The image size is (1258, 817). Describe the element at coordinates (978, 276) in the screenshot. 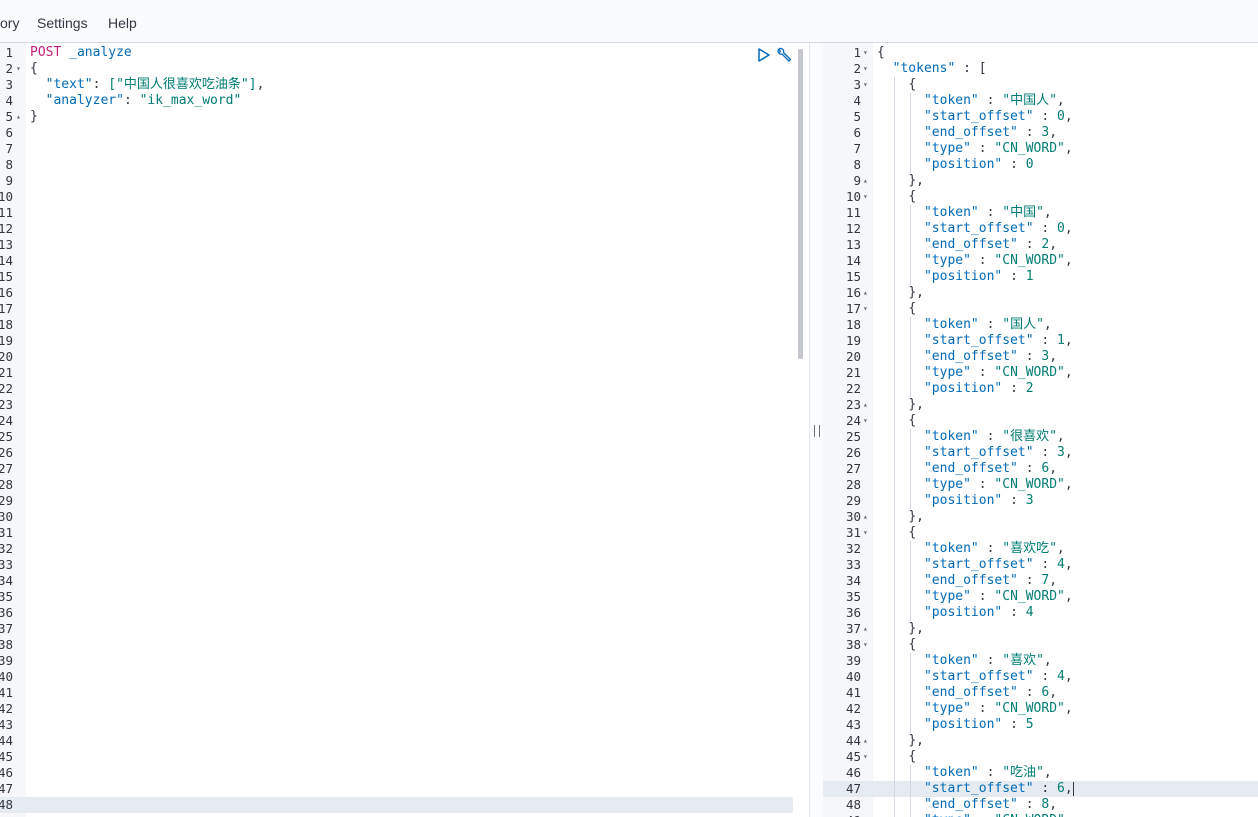

I see `code-text: "position" : 1` at that location.